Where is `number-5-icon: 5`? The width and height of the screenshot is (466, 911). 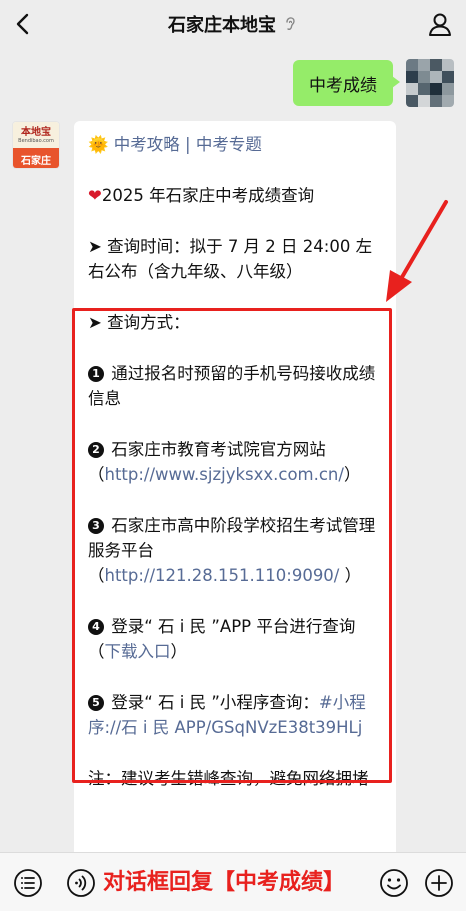
number-5-icon: 5 is located at coordinates (96, 703).